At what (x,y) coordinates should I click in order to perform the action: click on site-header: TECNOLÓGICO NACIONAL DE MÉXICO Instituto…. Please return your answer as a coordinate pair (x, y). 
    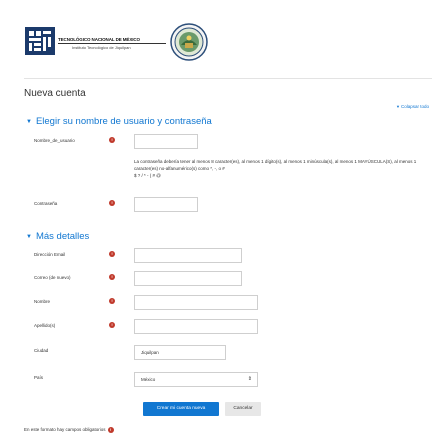
    Looking at the image, I should click on (116, 42).